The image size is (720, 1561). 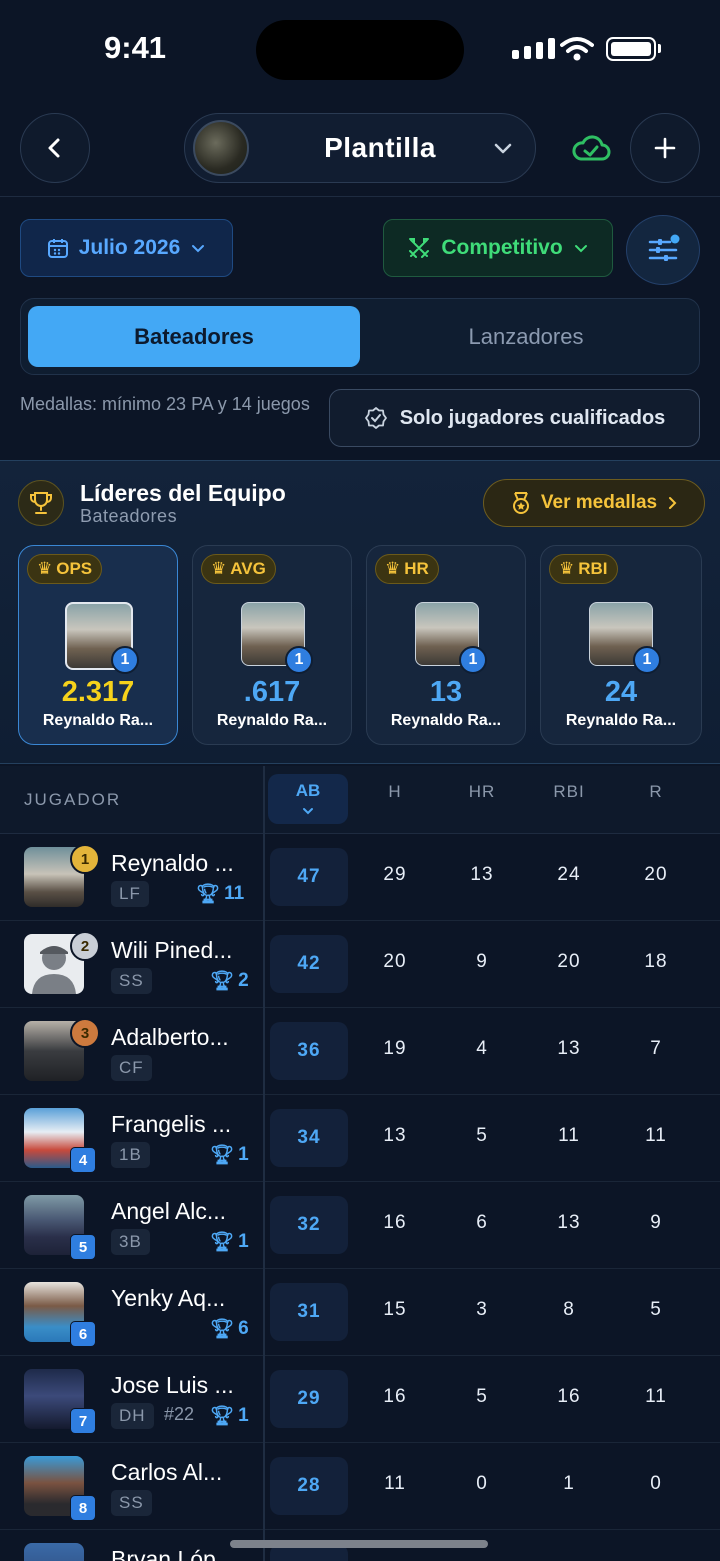 I want to click on mode-filter-button: Competitivo, so click(x=498, y=248).